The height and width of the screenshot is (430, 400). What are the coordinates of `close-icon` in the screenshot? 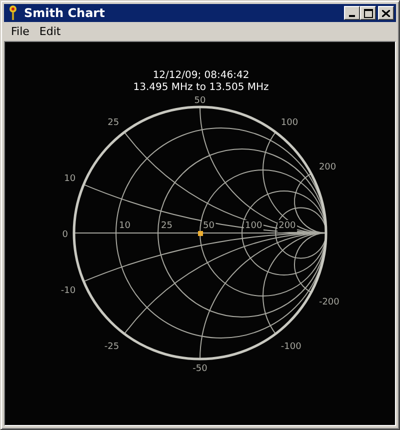 It's located at (386, 13).